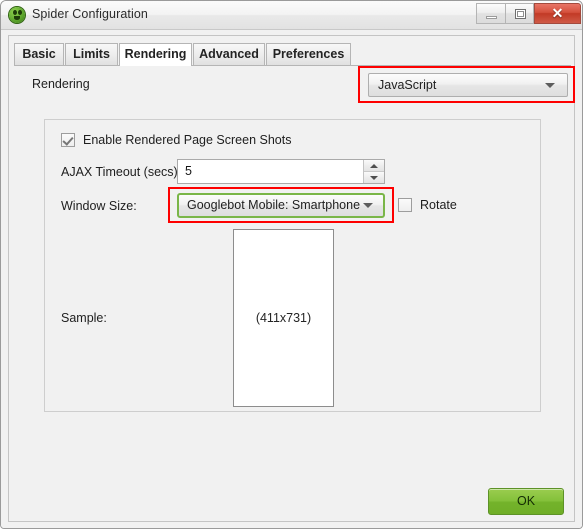 This screenshot has width=583, height=529. I want to click on tab-label: Advanced, so click(229, 54).